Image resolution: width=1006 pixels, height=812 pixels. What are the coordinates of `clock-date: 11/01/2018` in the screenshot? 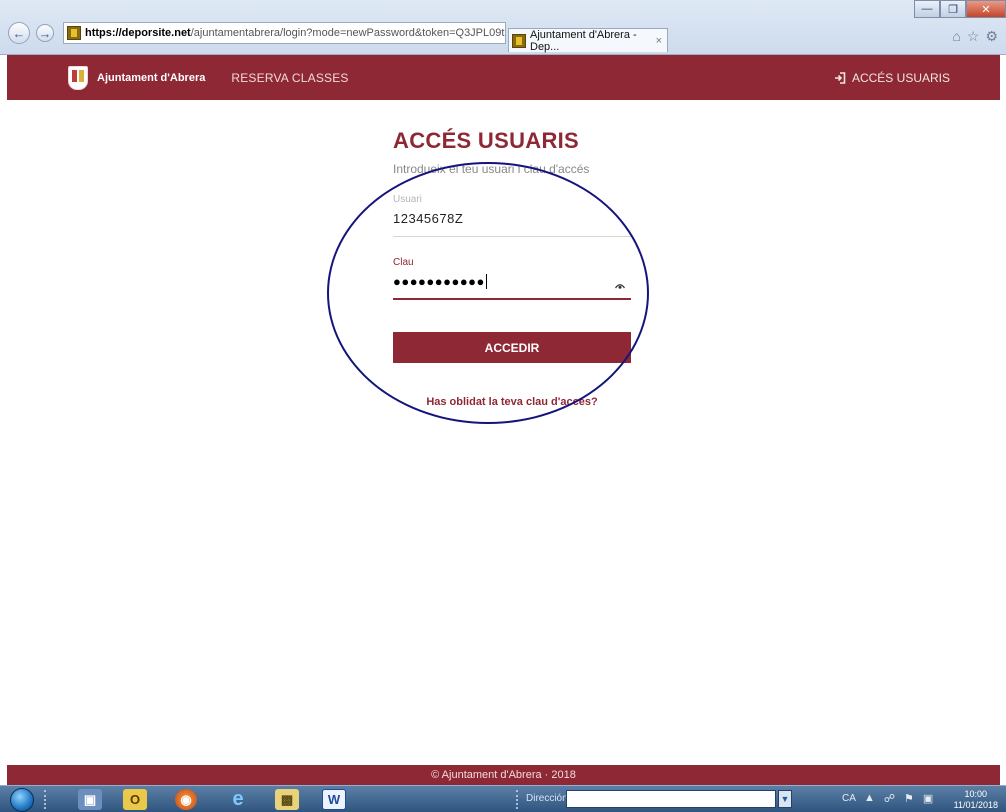 It's located at (975, 805).